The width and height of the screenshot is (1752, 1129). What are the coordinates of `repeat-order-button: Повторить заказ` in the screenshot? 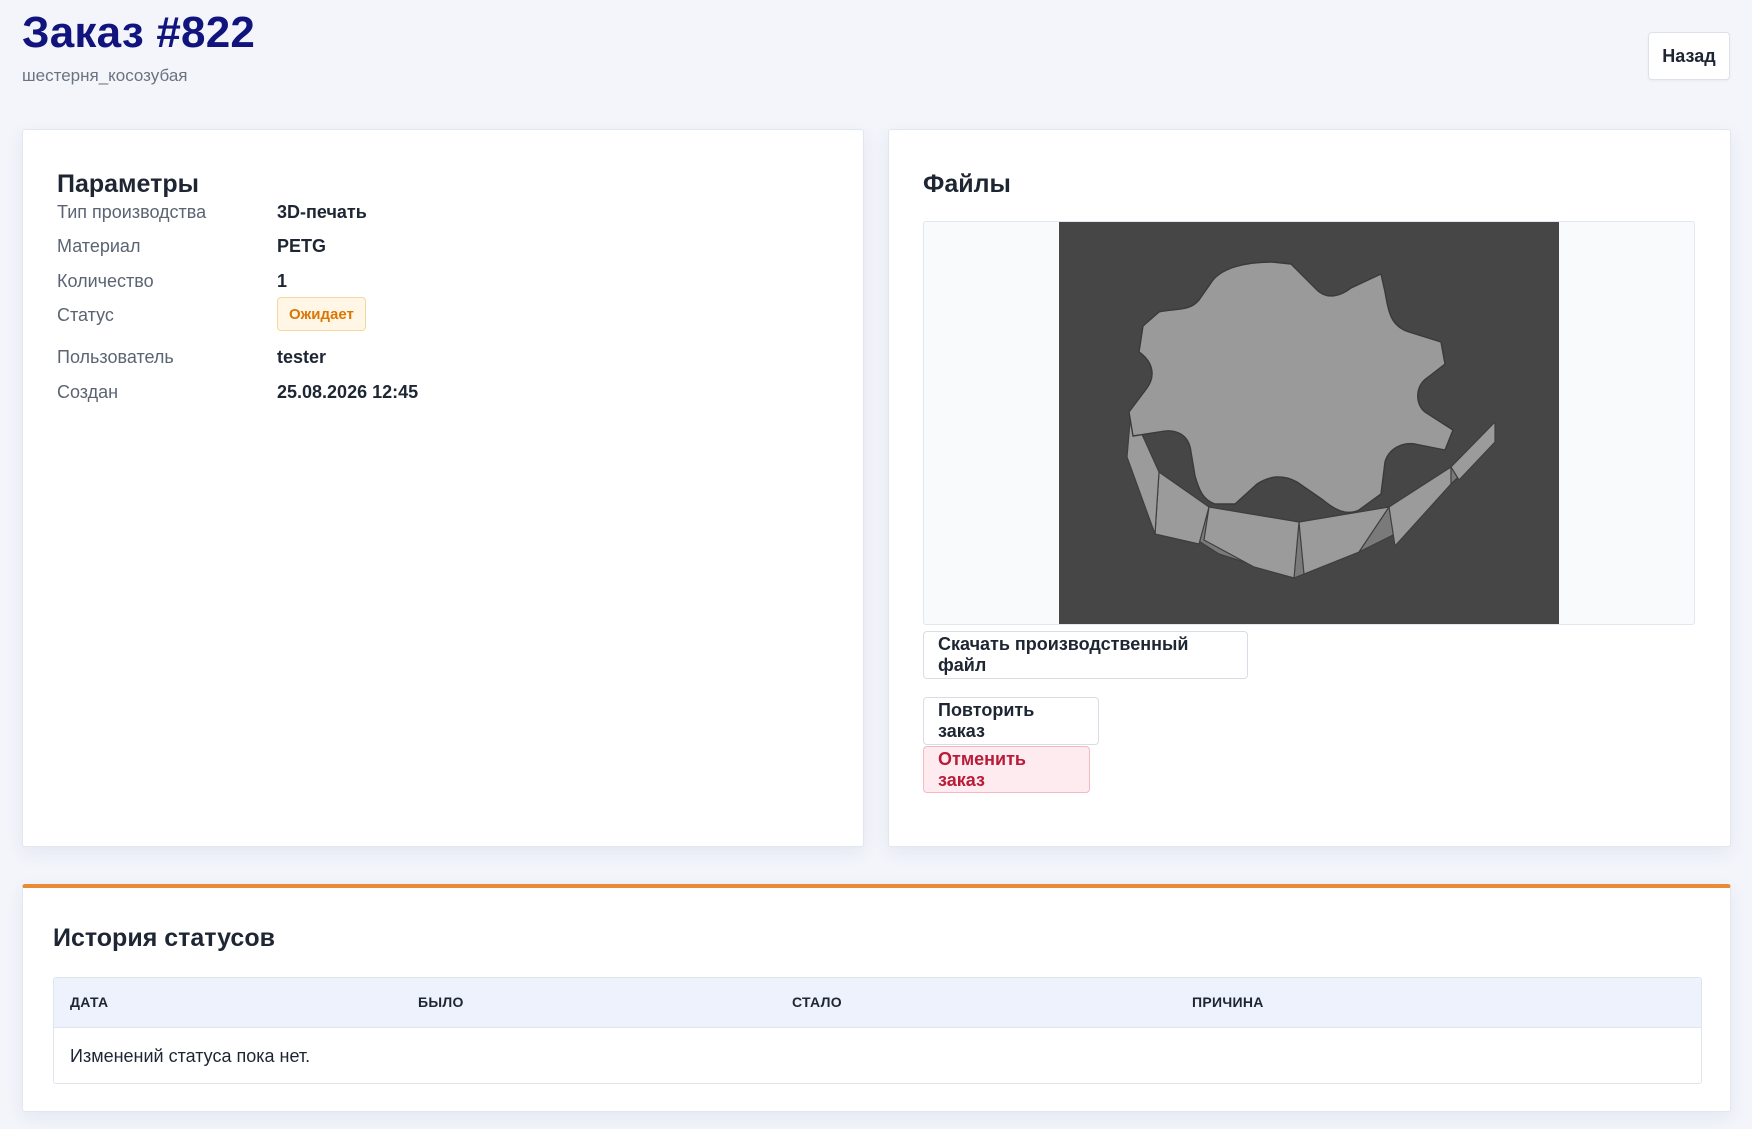 It's located at (1011, 721).